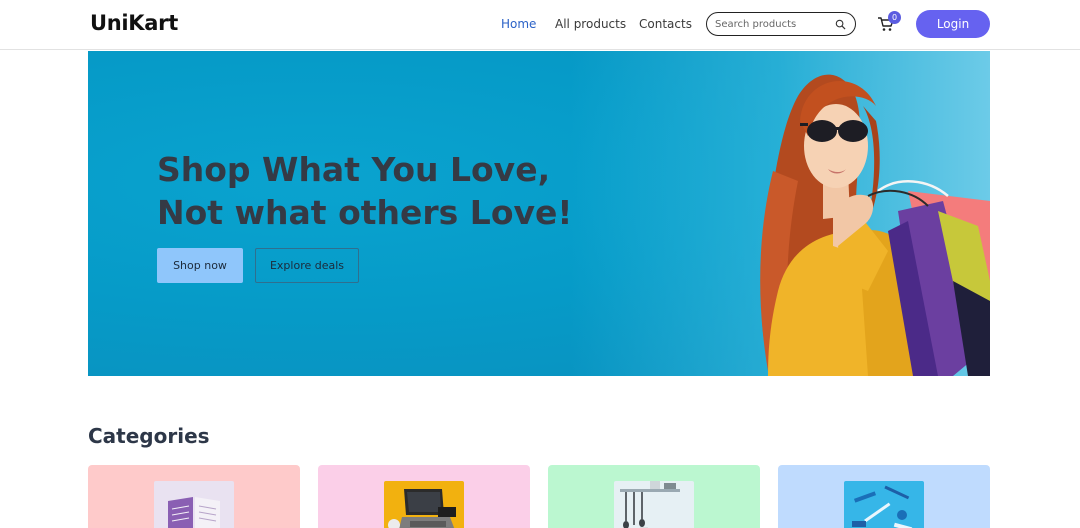 The image size is (1080, 528). I want to click on nav-link-all-products: All products, so click(590, 24).